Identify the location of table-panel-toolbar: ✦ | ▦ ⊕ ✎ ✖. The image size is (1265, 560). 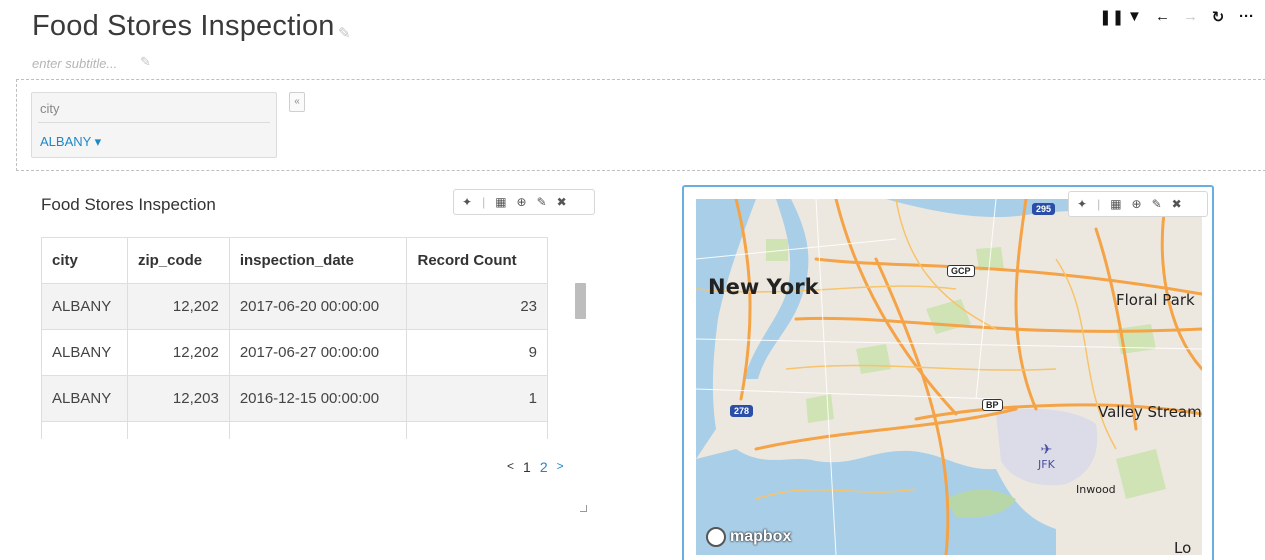
(524, 202).